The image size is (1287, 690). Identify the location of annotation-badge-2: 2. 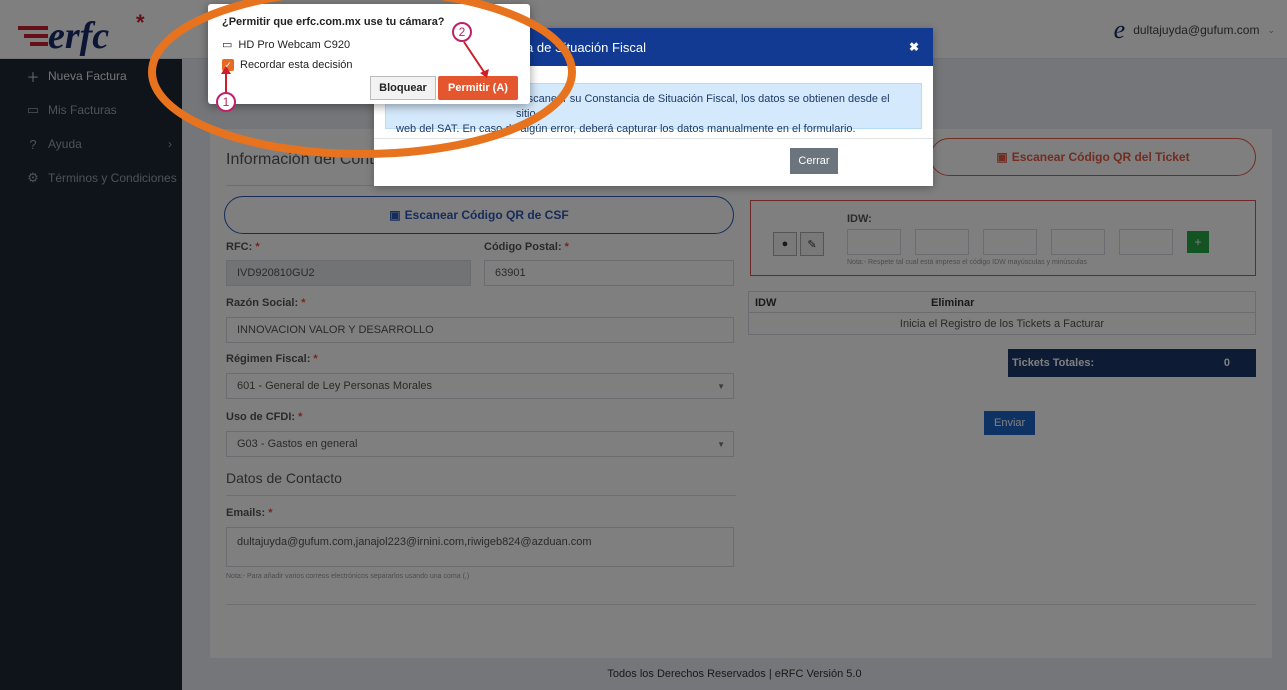
(462, 32).